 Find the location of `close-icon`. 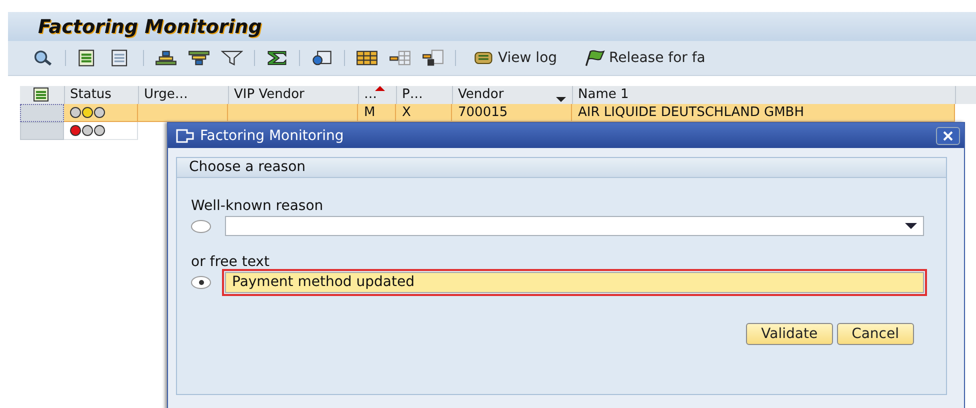

close-icon is located at coordinates (948, 135).